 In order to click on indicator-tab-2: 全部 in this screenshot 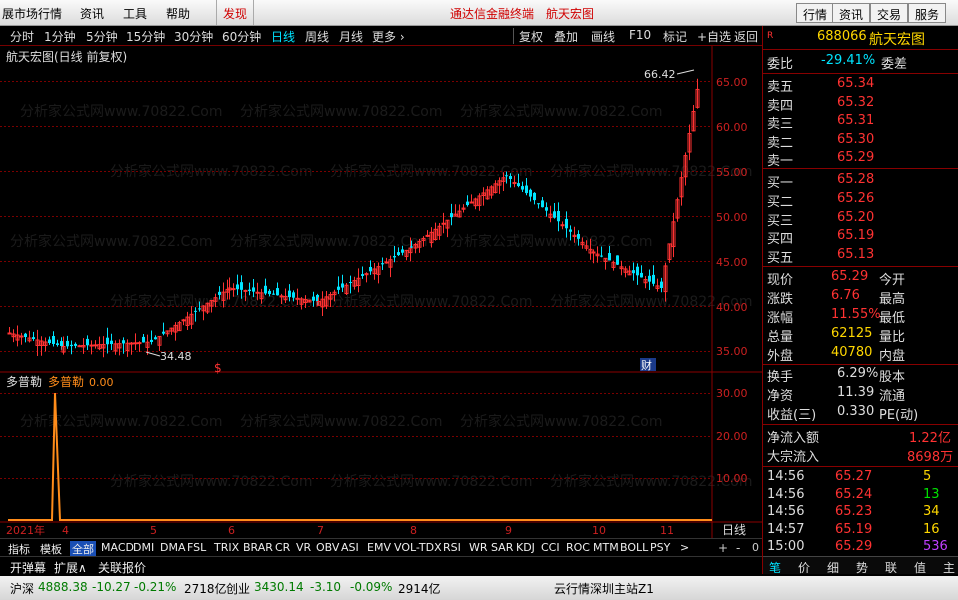, I will do `click(83, 549)`.